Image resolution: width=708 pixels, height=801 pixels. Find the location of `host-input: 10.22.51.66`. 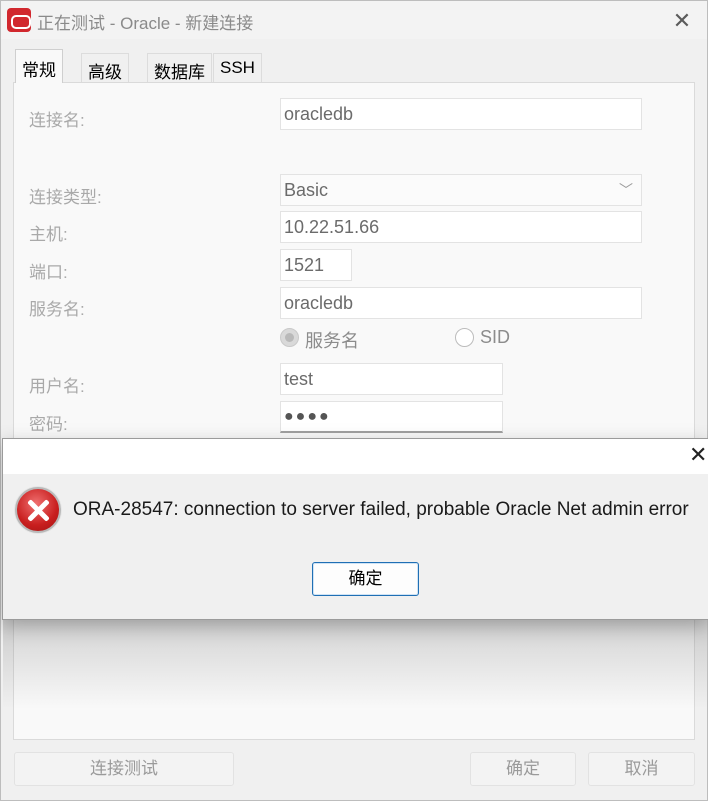

host-input: 10.22.51.66 is located at coordinates (461, 227).